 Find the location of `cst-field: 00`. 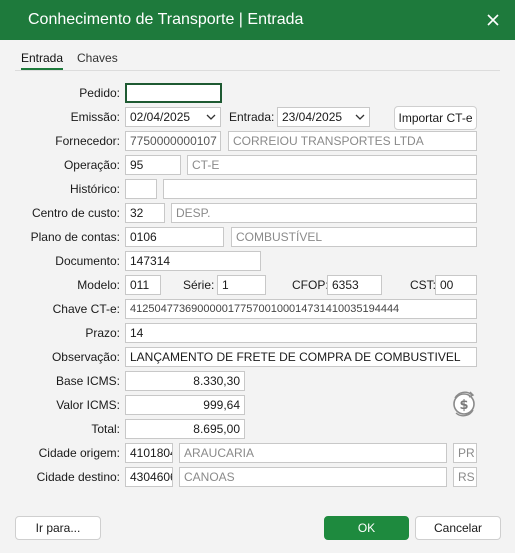

cst-field: 00 is located at coordinates (456, 285).